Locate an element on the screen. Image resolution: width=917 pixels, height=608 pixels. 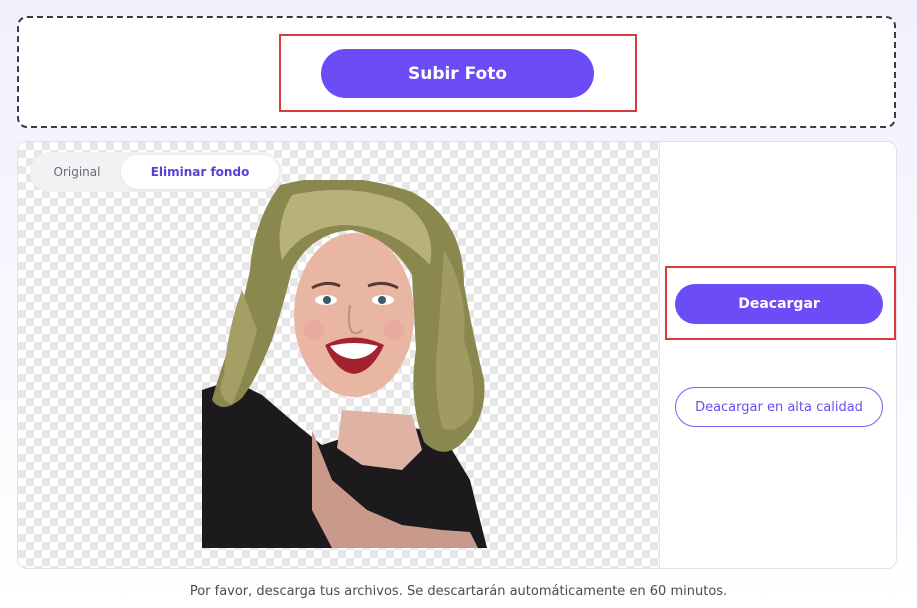
toggle-original: Original is located at coordinates (77, 172).